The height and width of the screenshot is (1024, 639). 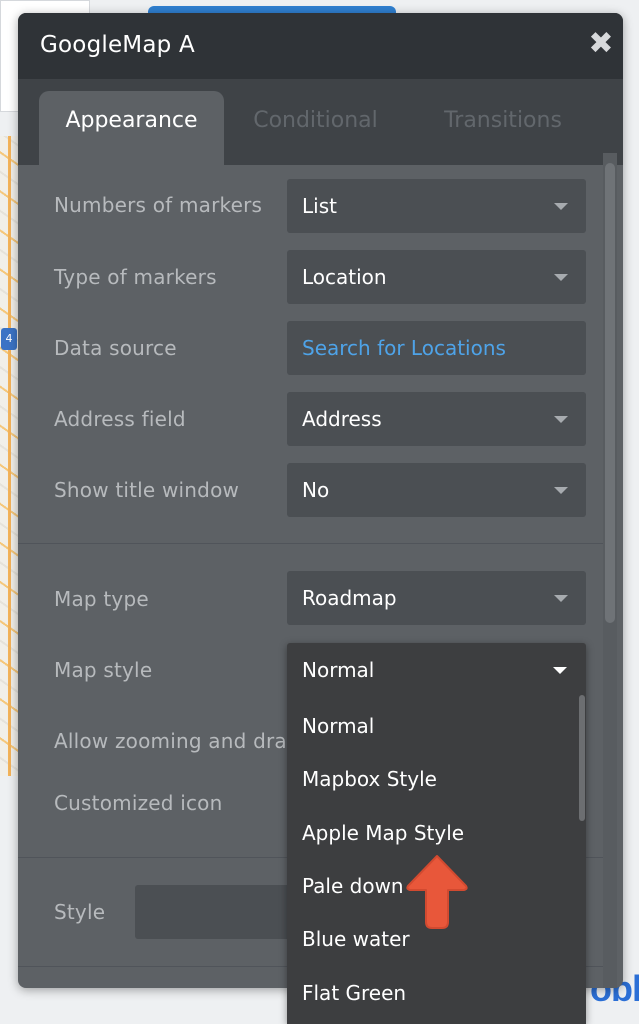 What do you see at coordinates (115, 348) in the screenshot?
I see `data-source-label: Data source` at bounding box center [115, 348].